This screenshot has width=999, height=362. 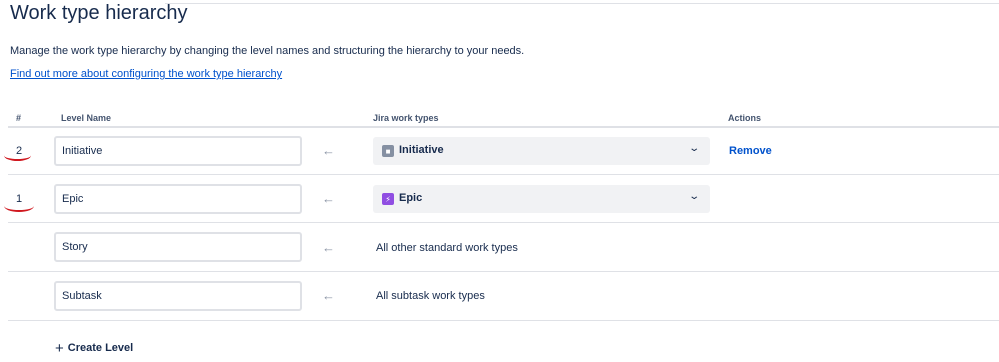 What do you see at coordinates (503, 127) in the screenshot?
I see `header-divider` at bounding box center [503, 127].